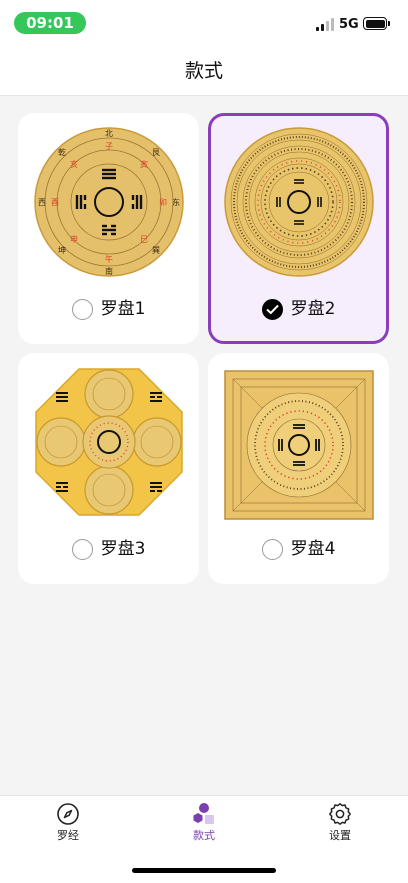 The width and height of the screenshot is (408, 883). I want to click on style-card-4: 罗盘4, so click(298, 468).